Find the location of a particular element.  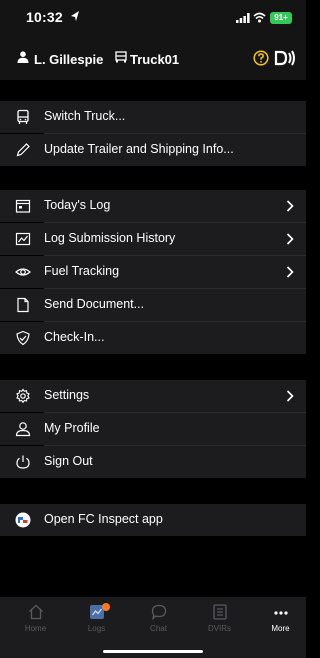

menu-item-open-fc-inspect: Open FC Inspect app is located at coordinates (153, 520).